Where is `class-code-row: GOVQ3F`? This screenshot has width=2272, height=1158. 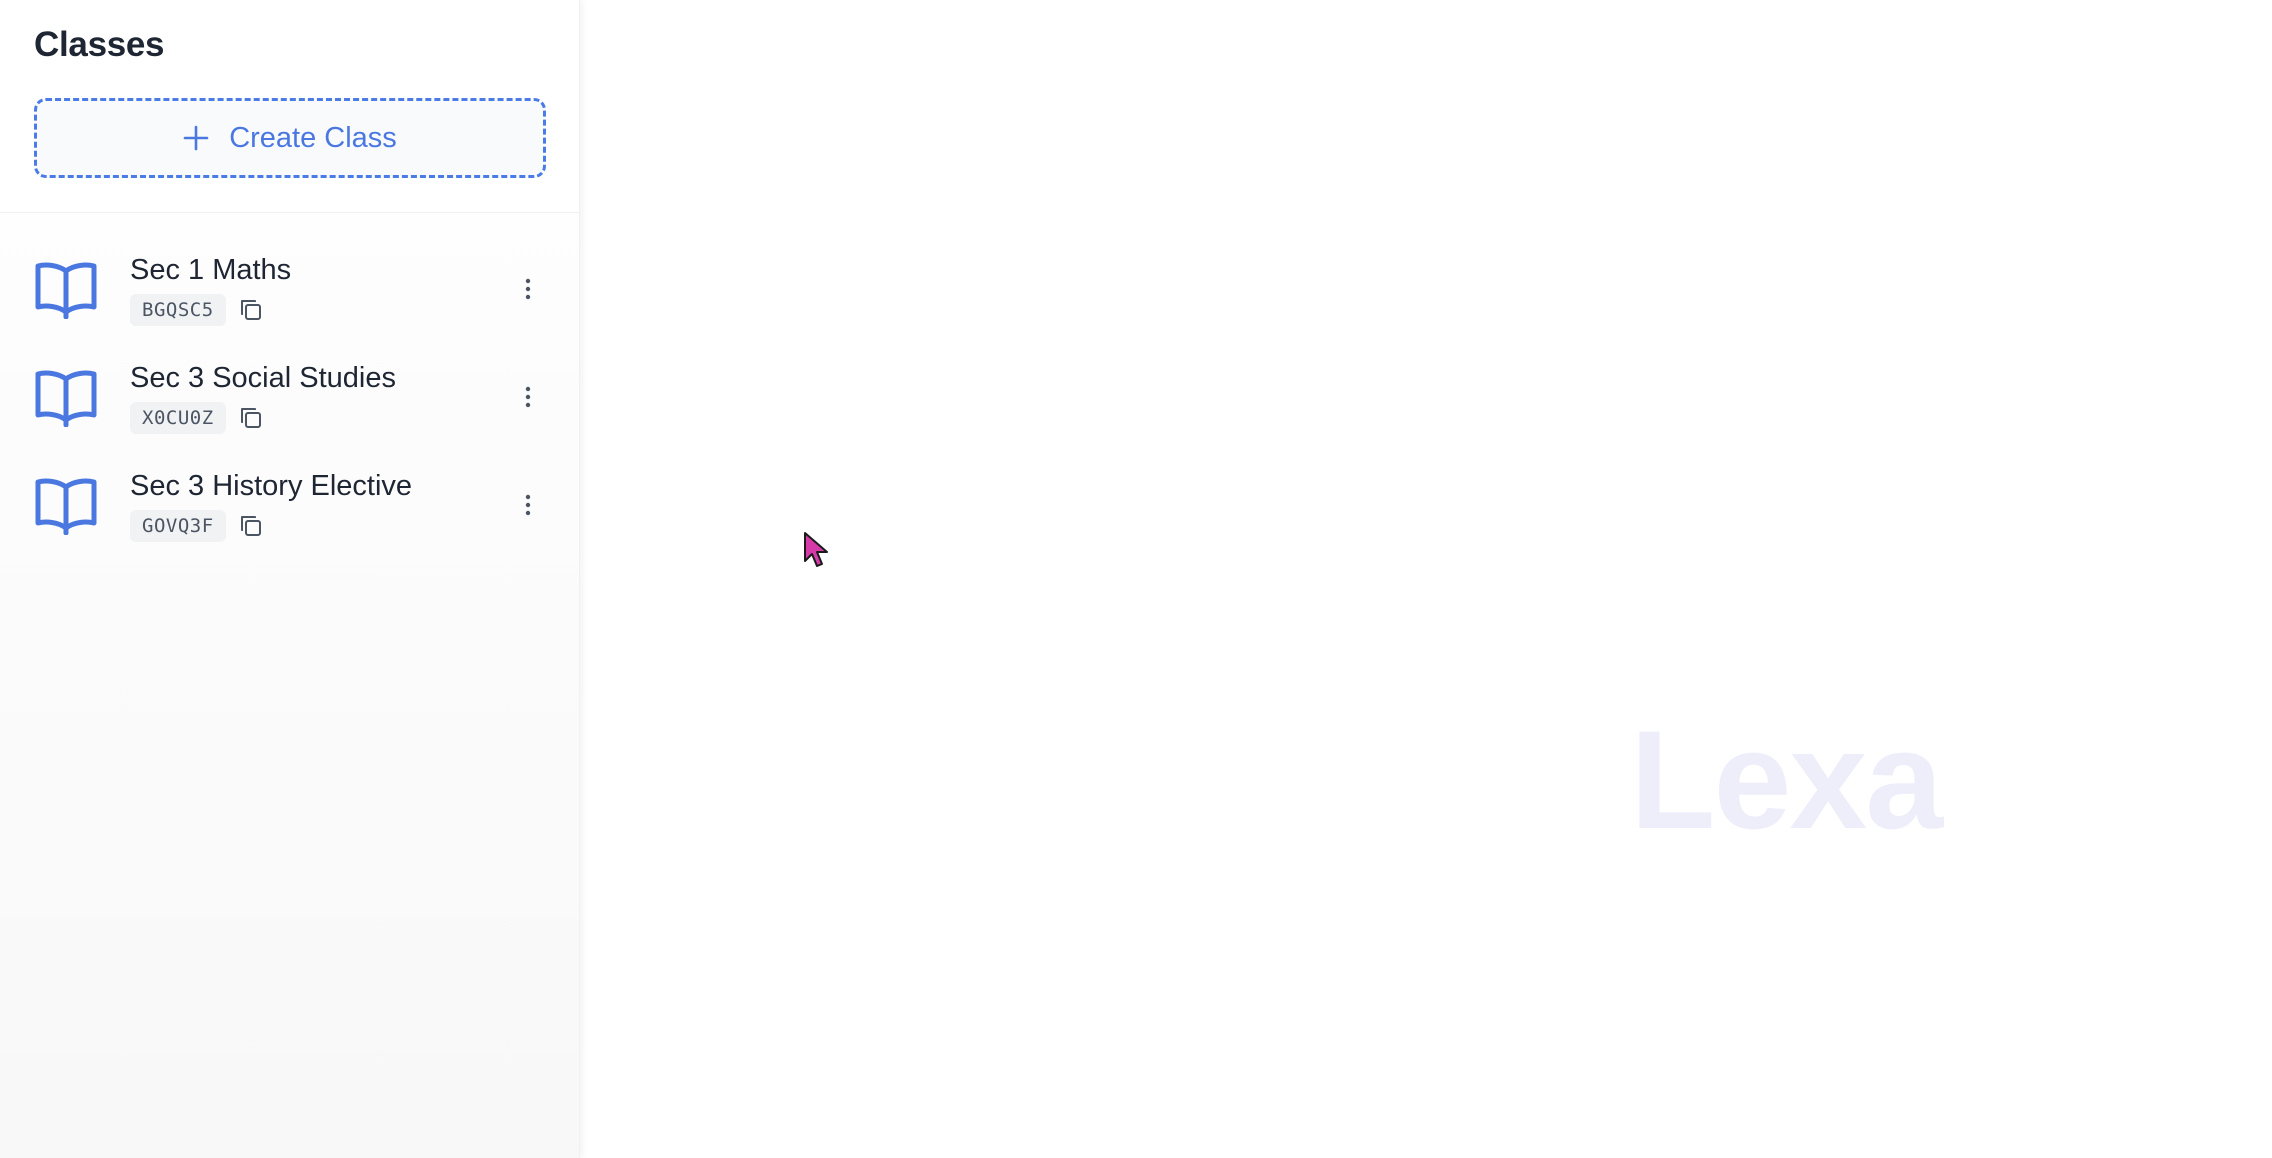
class-code-row: GOVQ3F is located at coordinates (320, 526).